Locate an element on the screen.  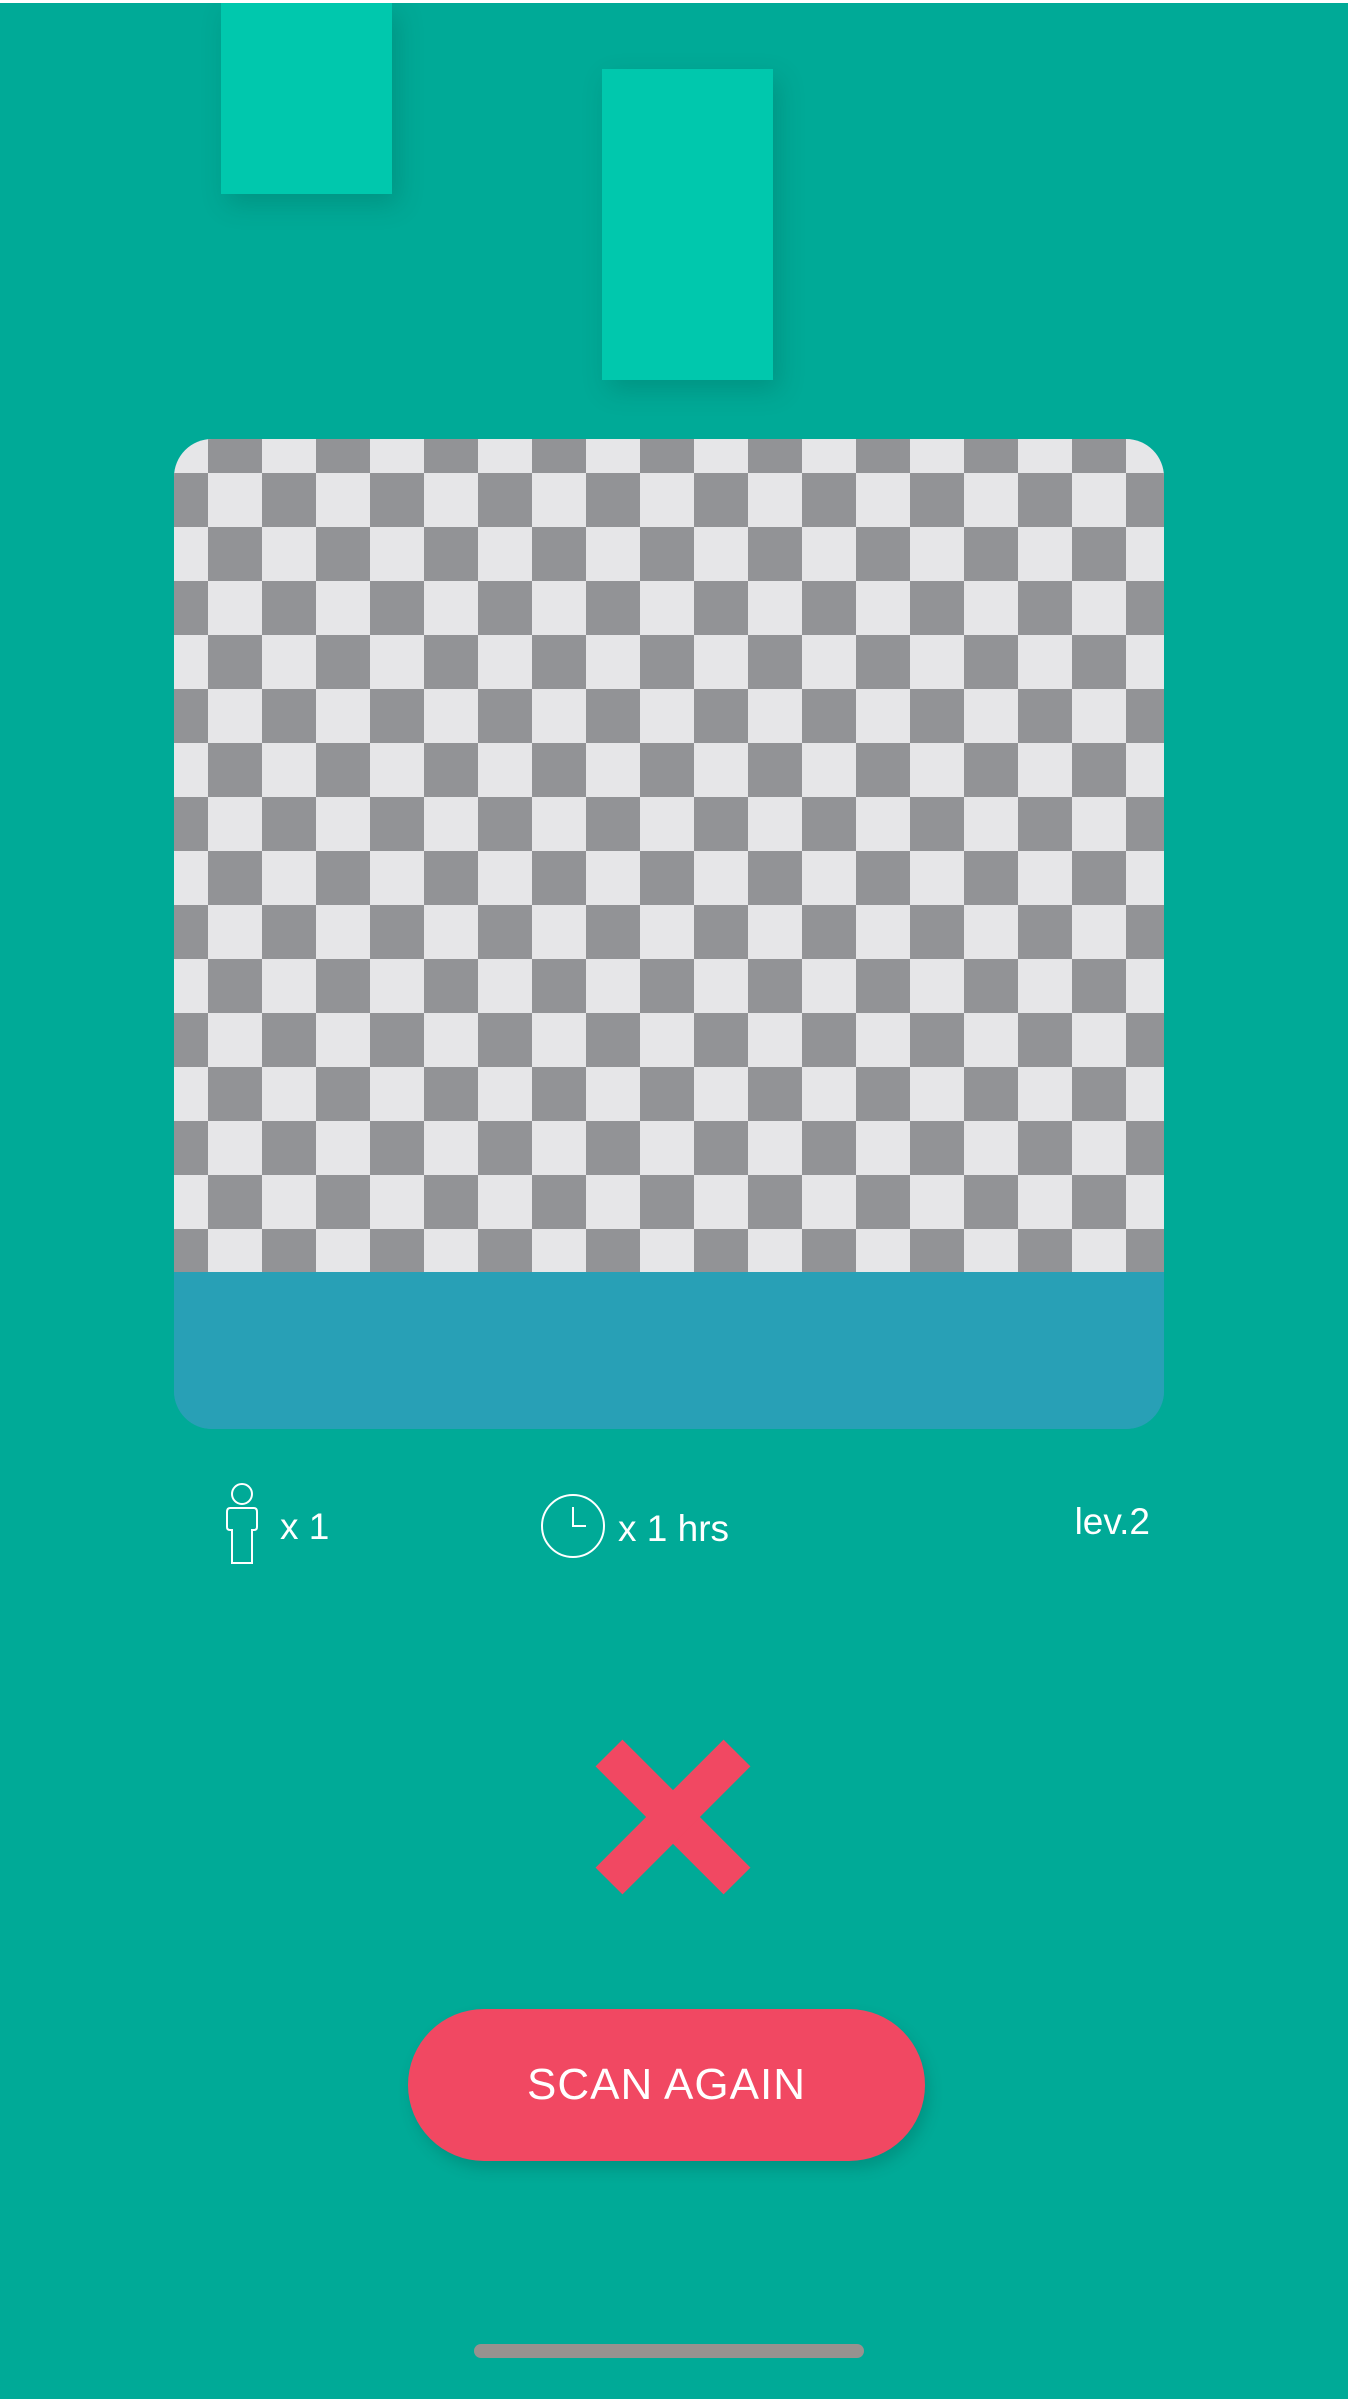
close-icon is located at coordinates (673, 1817).